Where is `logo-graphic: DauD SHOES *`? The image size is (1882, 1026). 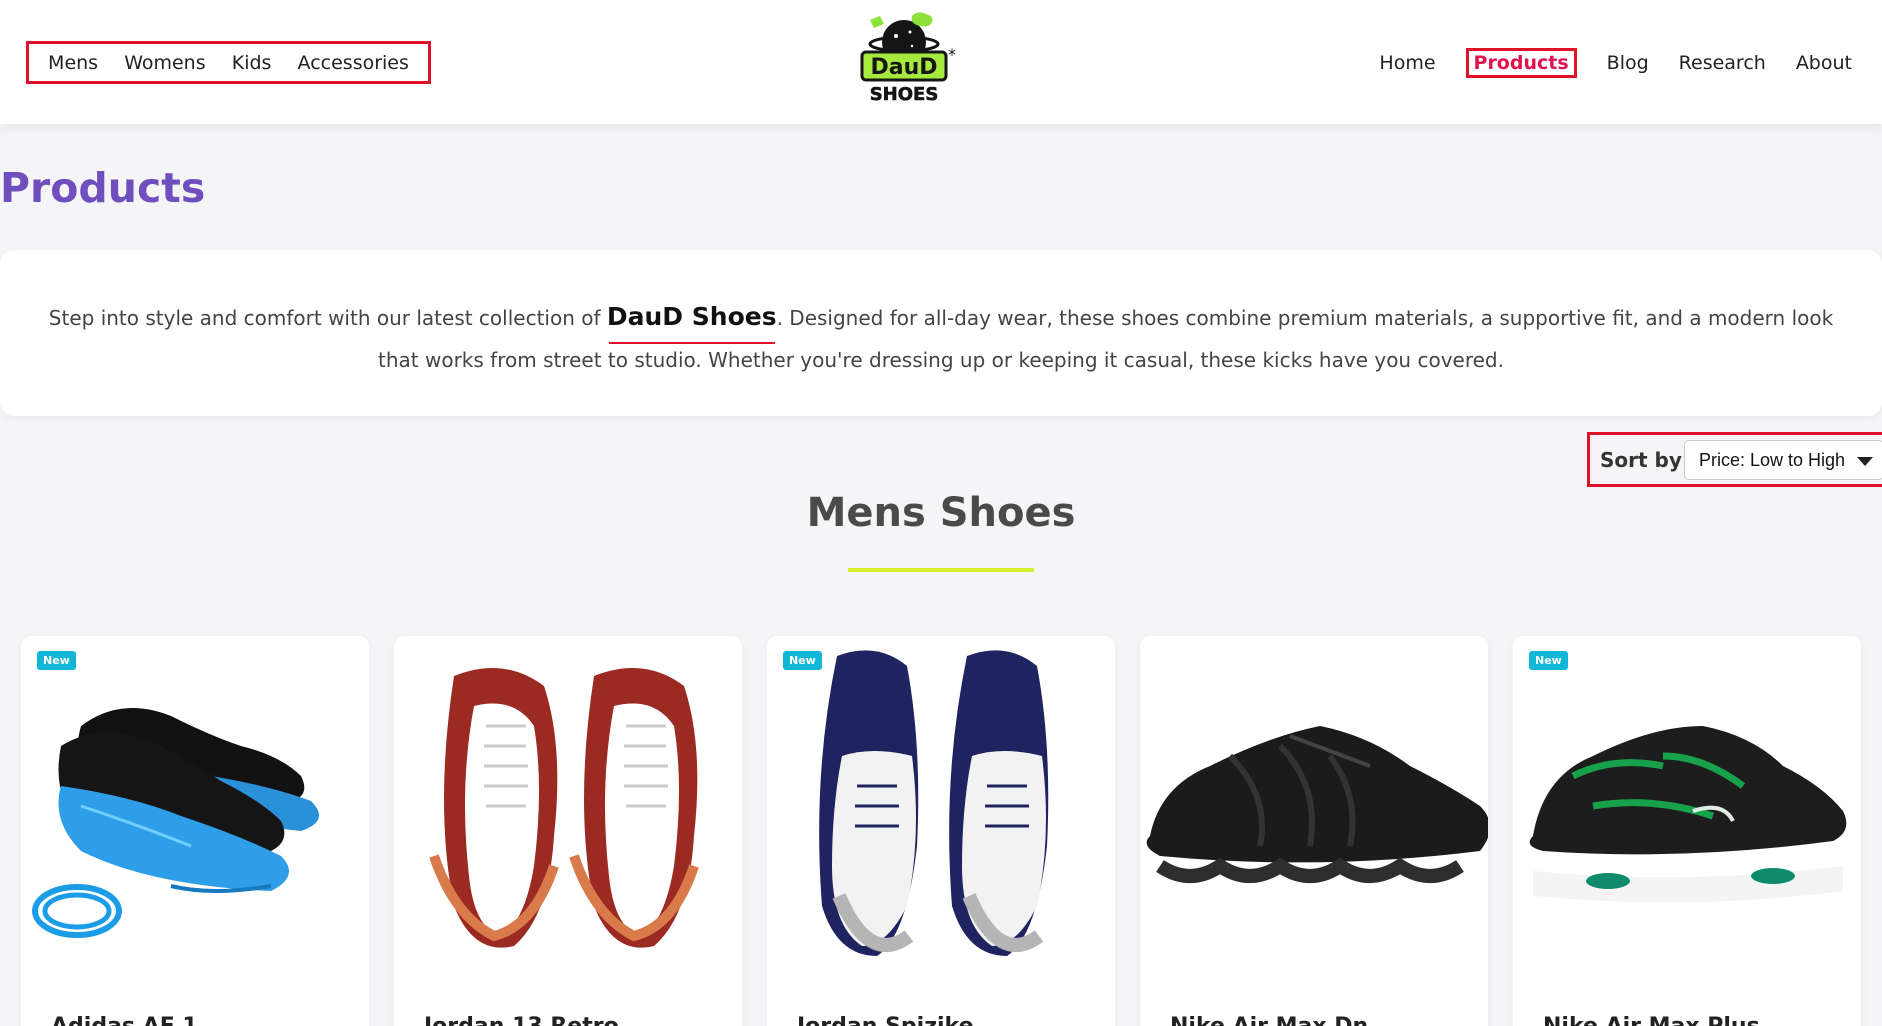
logo-graphic: DauD SHOES * is located at coordinates (908, 58).